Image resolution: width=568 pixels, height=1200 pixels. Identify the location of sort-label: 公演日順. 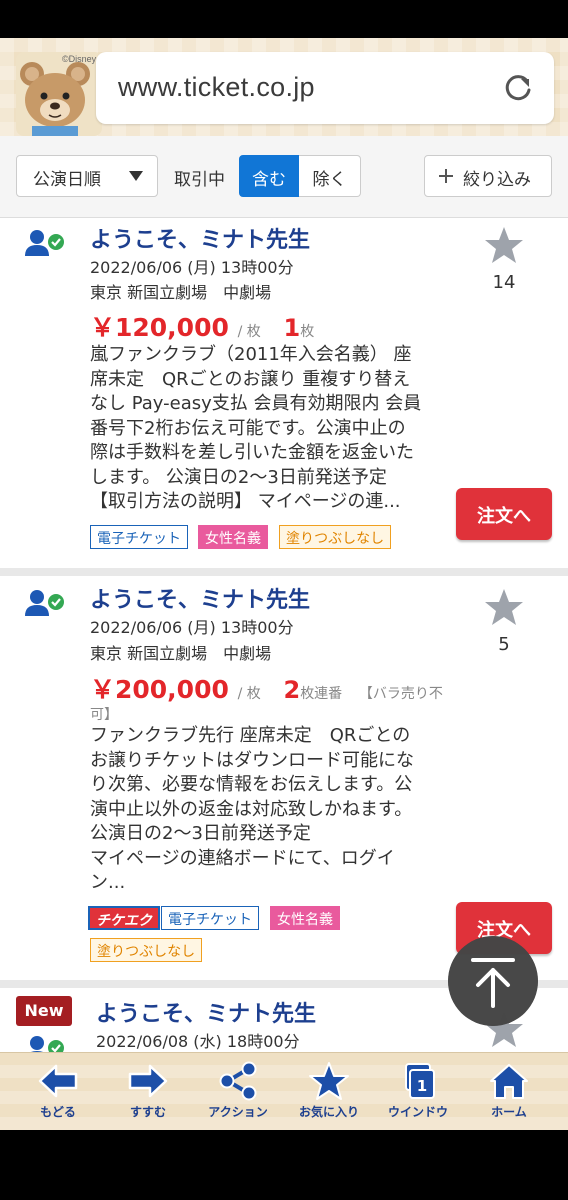
(67, 180).